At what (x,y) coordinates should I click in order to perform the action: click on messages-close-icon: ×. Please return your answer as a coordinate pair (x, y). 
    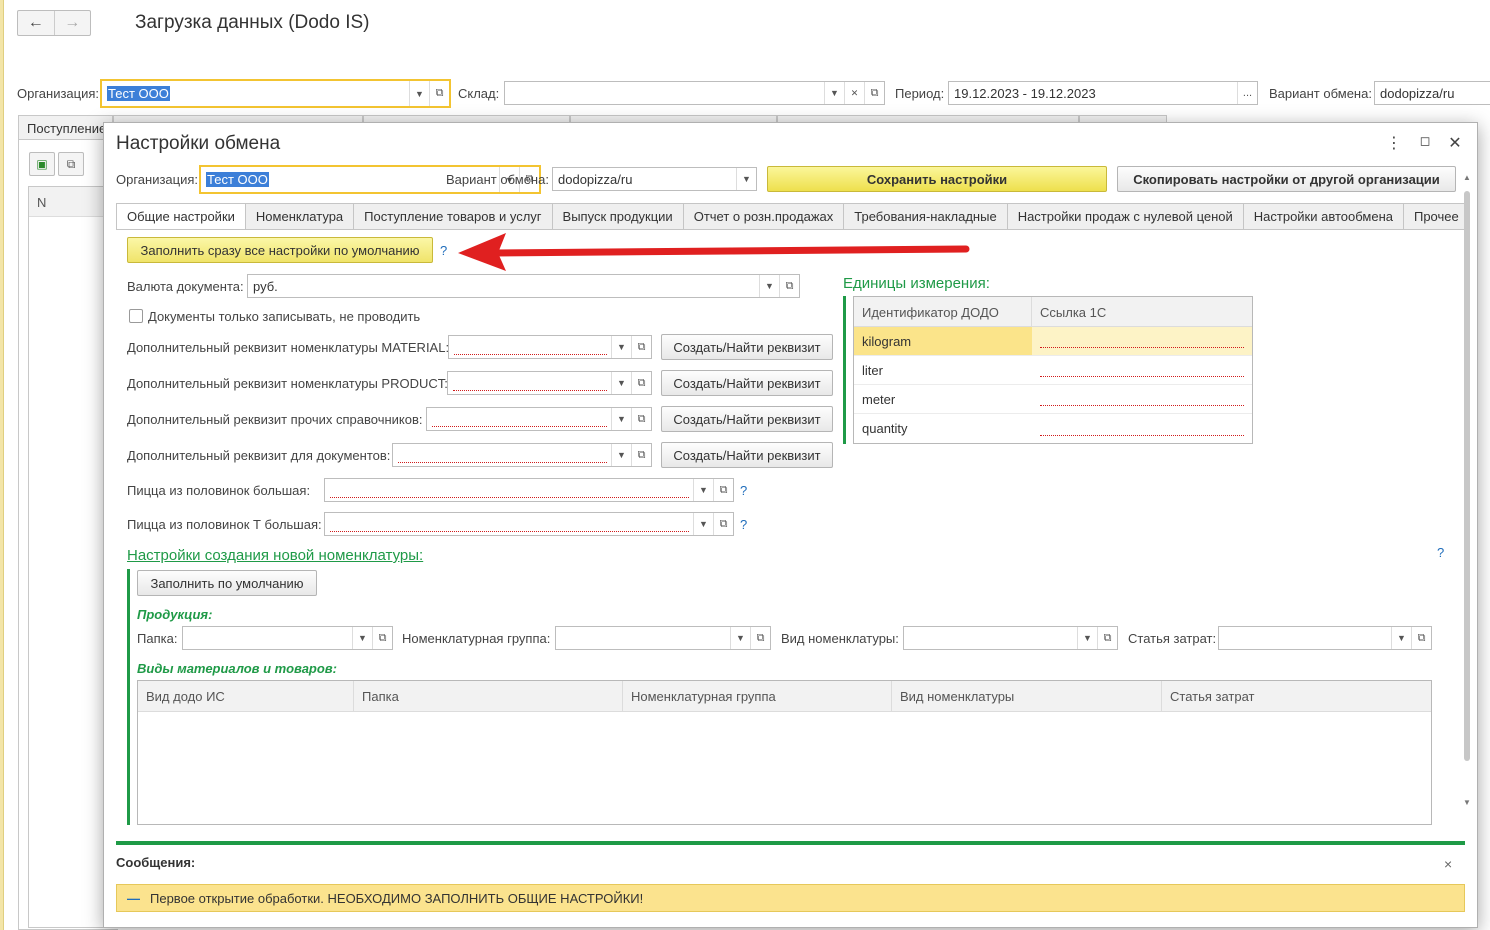
    Looking at the image, I should click on (1448, 864).